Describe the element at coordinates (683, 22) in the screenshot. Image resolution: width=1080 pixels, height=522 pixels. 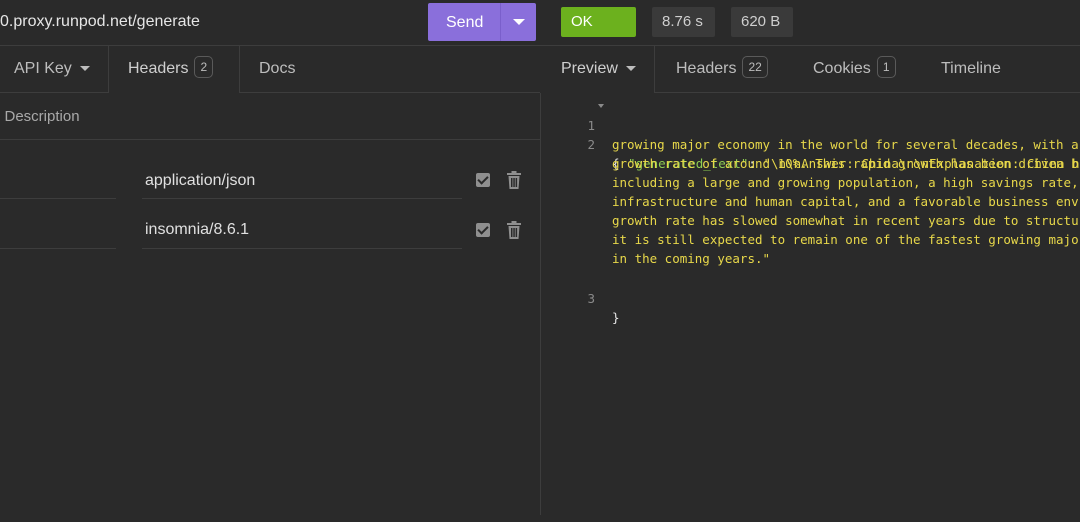
I see `response-time-badge: 8.76 s` at that location.